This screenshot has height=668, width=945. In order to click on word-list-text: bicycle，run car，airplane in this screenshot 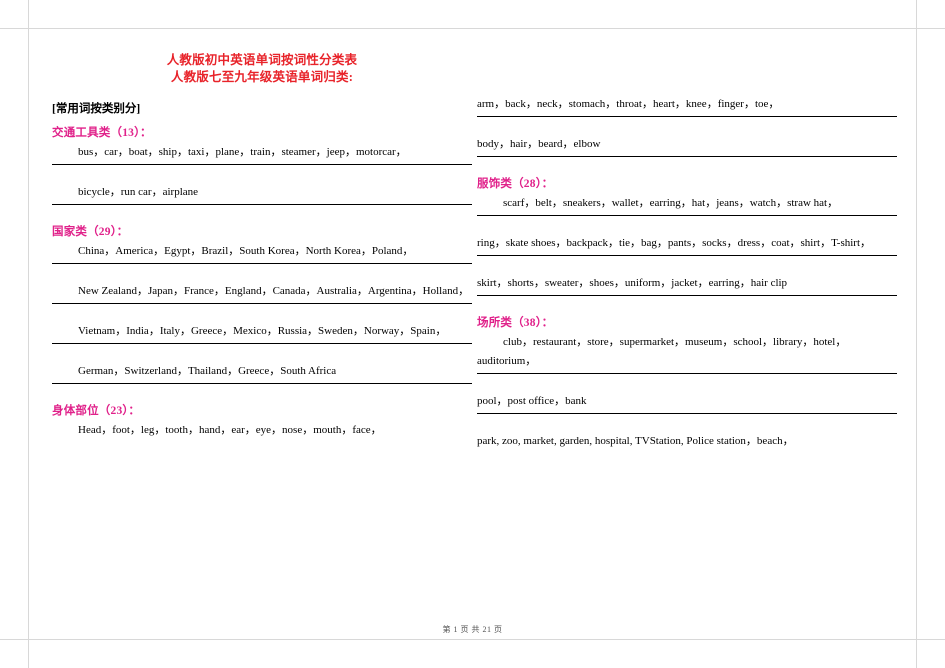, I will do `click(138, 192)`.